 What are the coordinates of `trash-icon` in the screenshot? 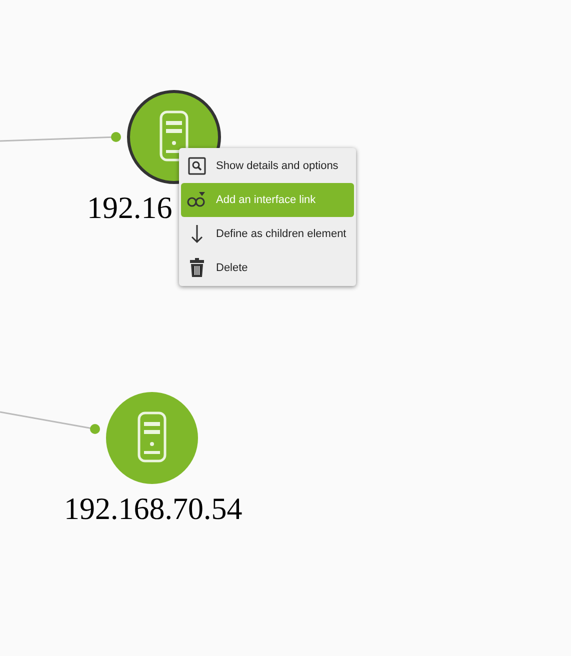 It's located at (197, 268).